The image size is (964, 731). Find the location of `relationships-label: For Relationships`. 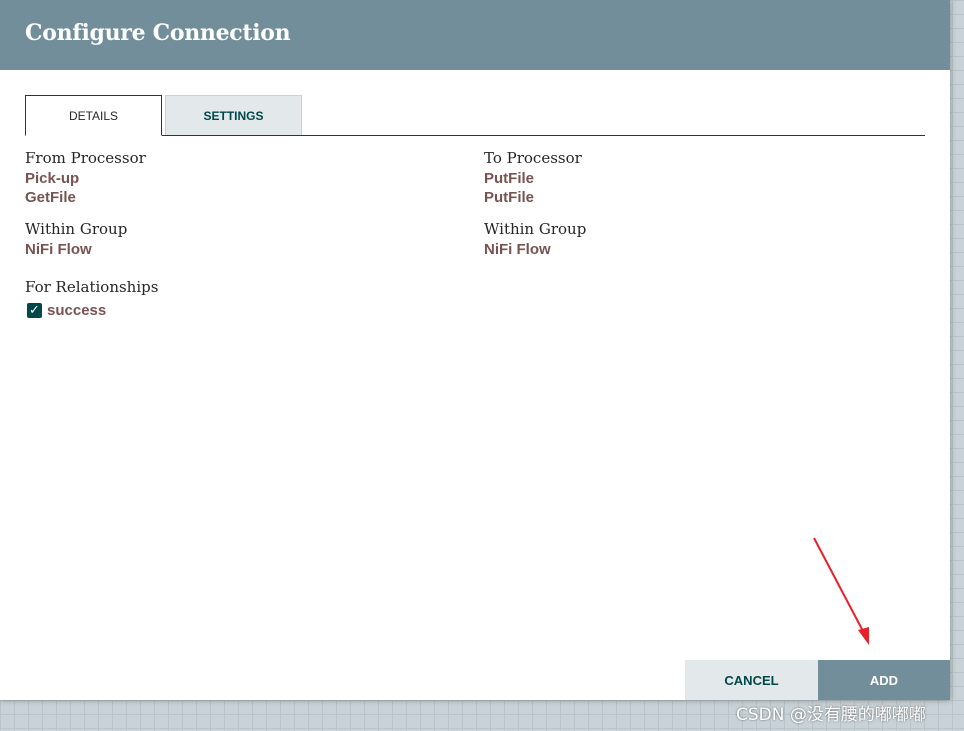

relationships-label: For Relationships is located at coordinates (92, 287).